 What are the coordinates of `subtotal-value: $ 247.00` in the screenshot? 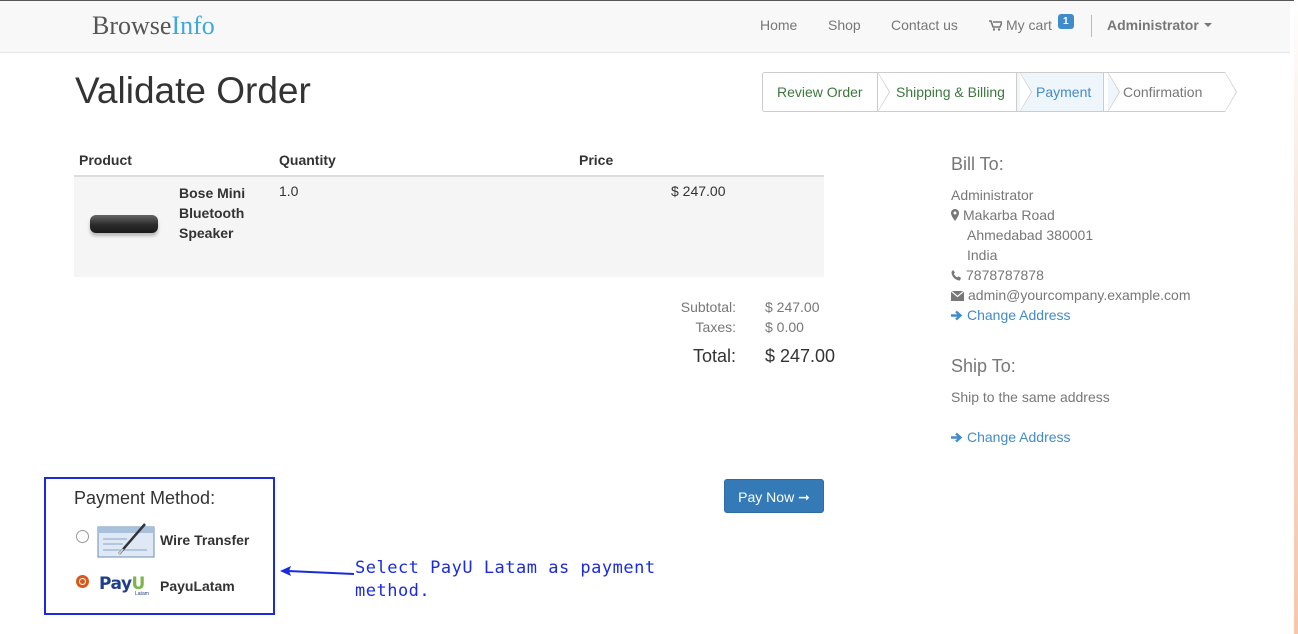 It's located at (792, 307).